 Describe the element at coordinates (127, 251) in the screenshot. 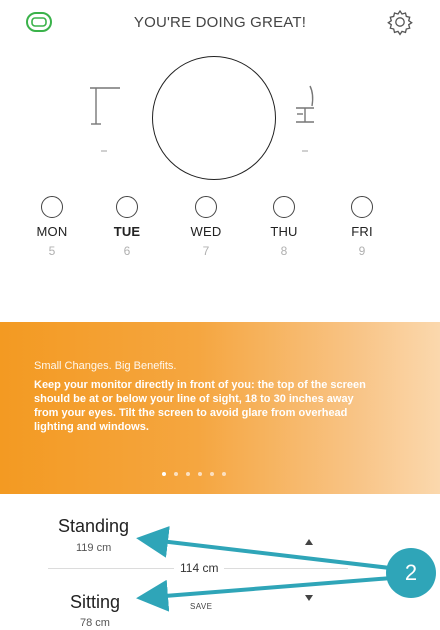

I see `day-number: 6` at that location.